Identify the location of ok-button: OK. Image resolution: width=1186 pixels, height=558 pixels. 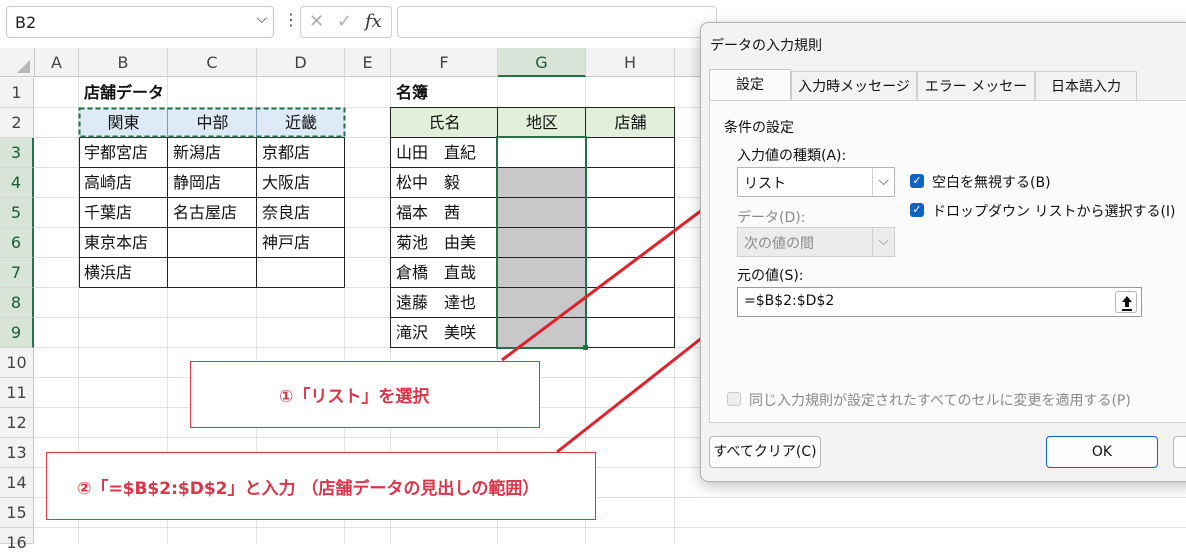
(1102, 452).